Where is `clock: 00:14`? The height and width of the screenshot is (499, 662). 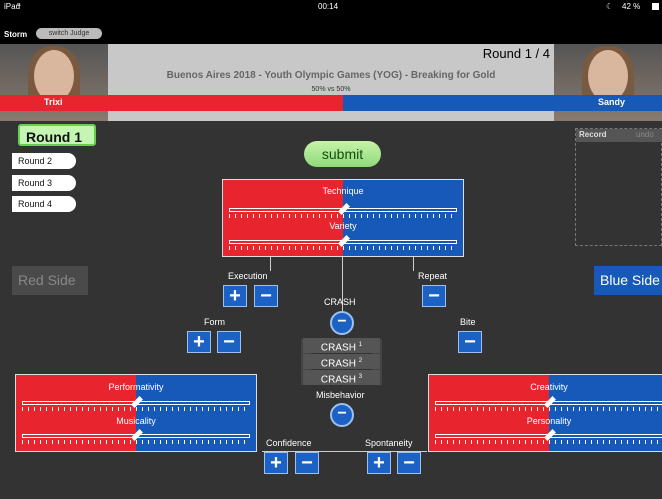 clock: 00:14 is located at coordinates (328, 6).